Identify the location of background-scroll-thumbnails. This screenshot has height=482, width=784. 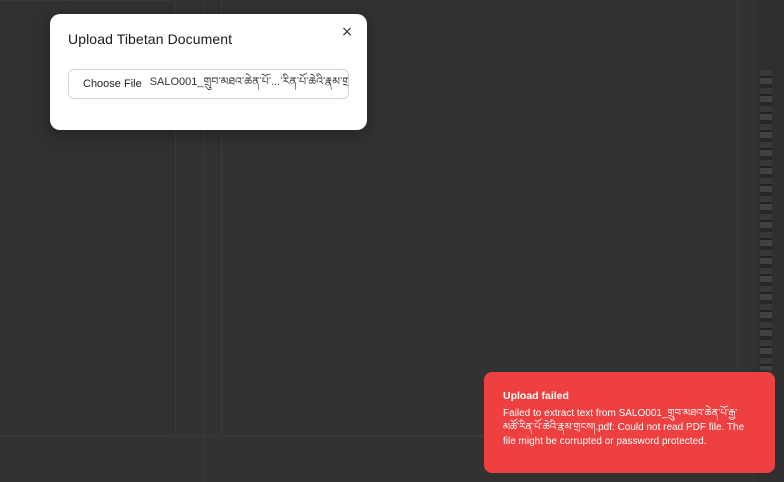
(766, 220).